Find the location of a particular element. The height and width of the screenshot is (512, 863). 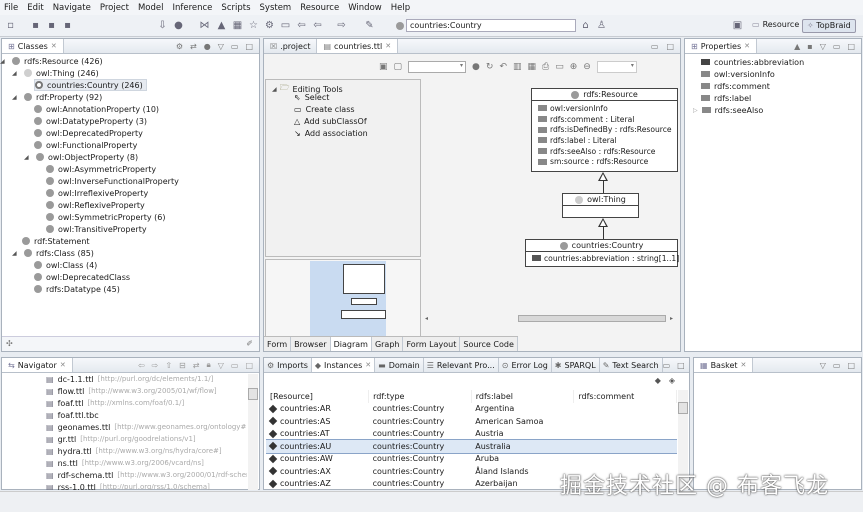

tree-item: owl:SymmetricProperty (6) is located at coordinates (105, 217).